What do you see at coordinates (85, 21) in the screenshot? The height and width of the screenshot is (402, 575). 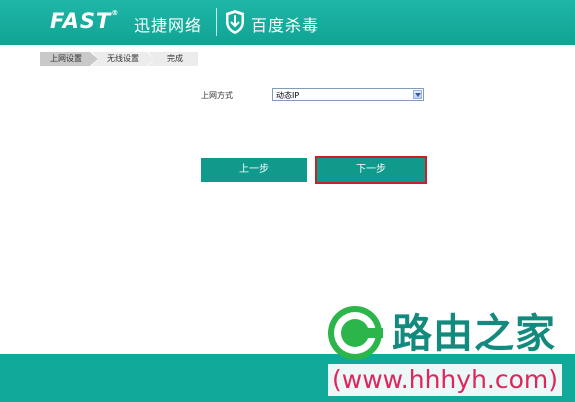 I see `fast-logo: FAST®` at bounding box center [85, 21].